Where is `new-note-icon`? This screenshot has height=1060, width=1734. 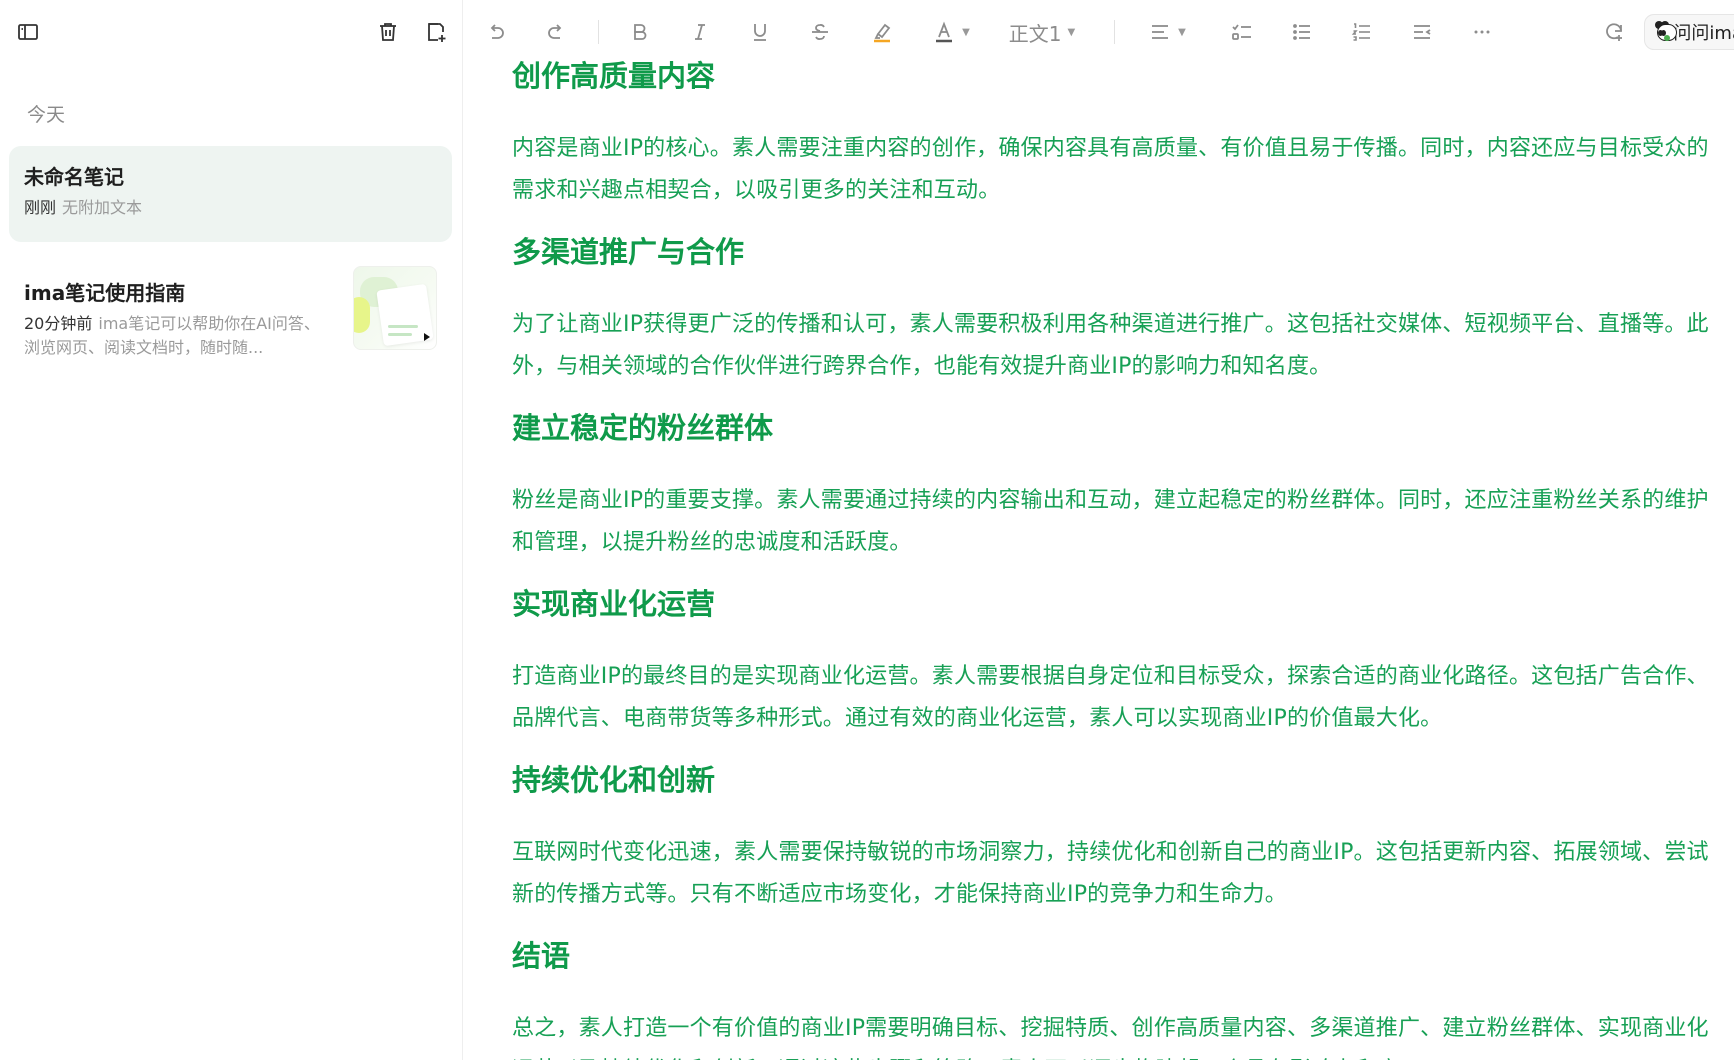 new-note-icon is located at coordinates (436, 32).